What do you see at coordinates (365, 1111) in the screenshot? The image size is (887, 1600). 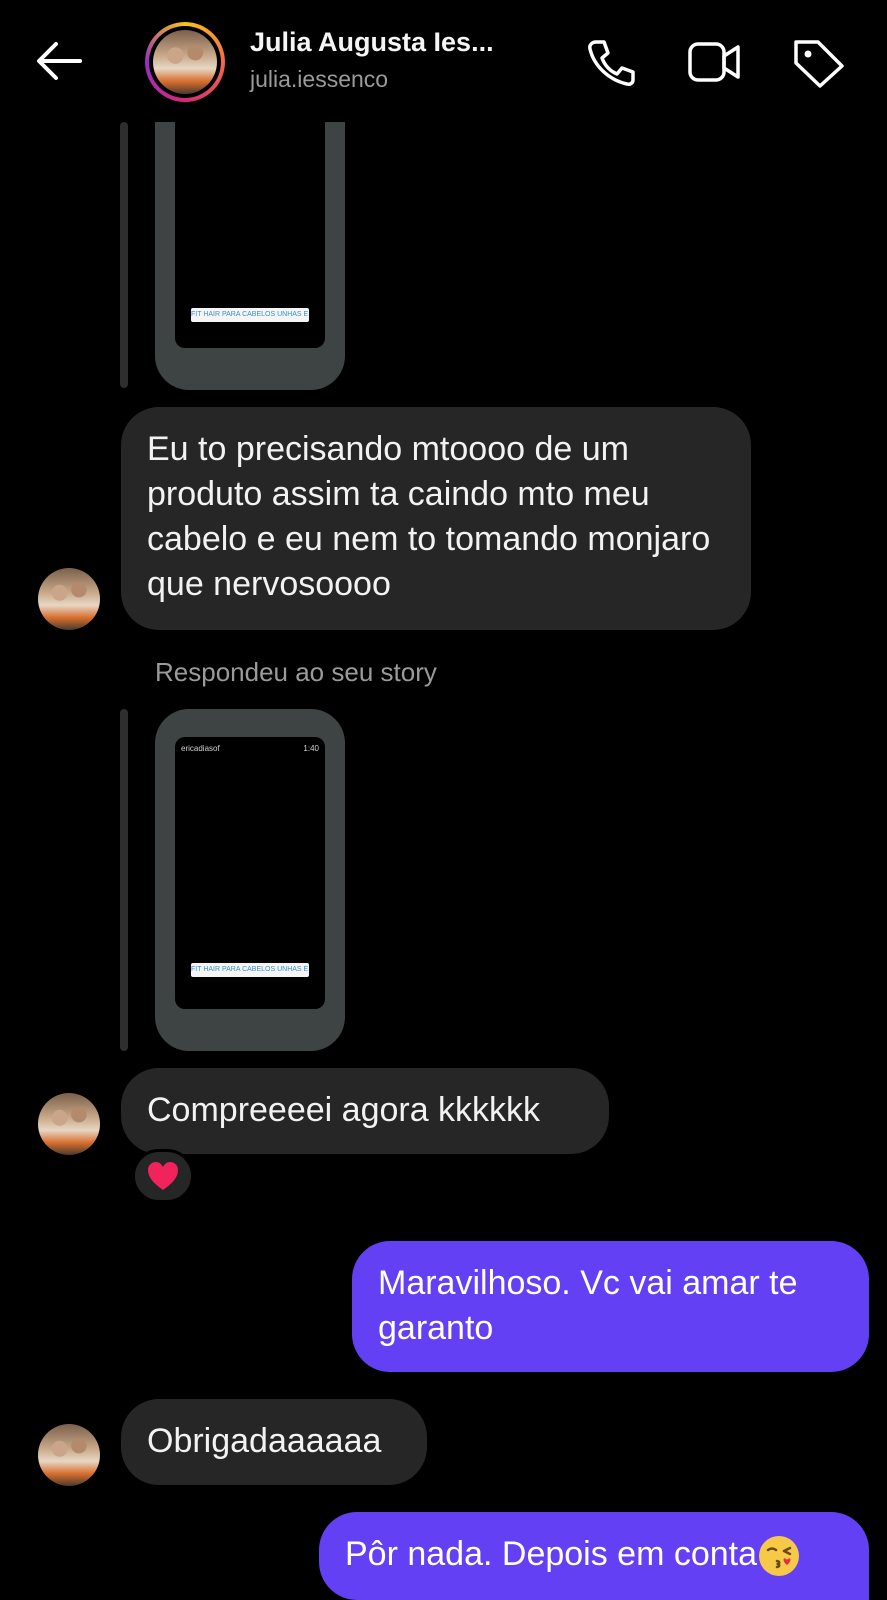 I see `message-bubble-incoming: Compreeeei agora kkkkkk` at bounding box center [365, 1111].